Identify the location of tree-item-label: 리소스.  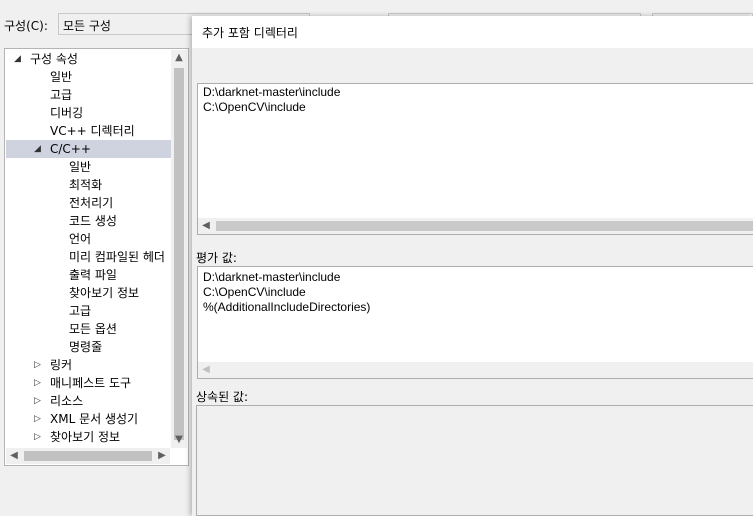
(67, 401).